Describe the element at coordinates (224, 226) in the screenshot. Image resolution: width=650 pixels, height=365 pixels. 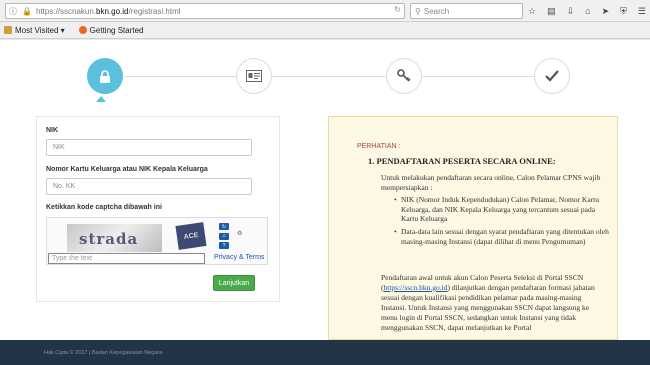
I see `refresh-icon: ↻` at that location.